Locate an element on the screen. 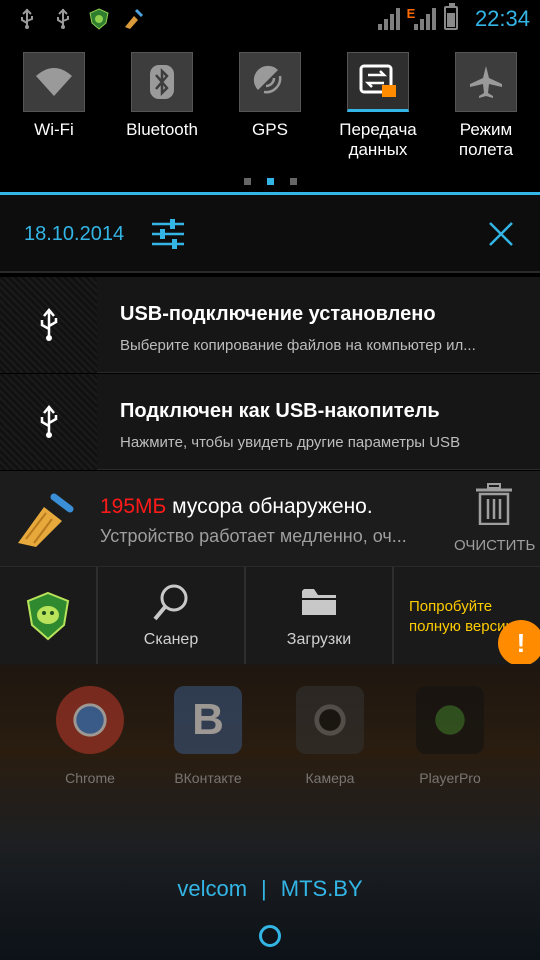 This screenshot has width=540, height=960. downloads-label: Загрузки is located at coordinates (319, 639).